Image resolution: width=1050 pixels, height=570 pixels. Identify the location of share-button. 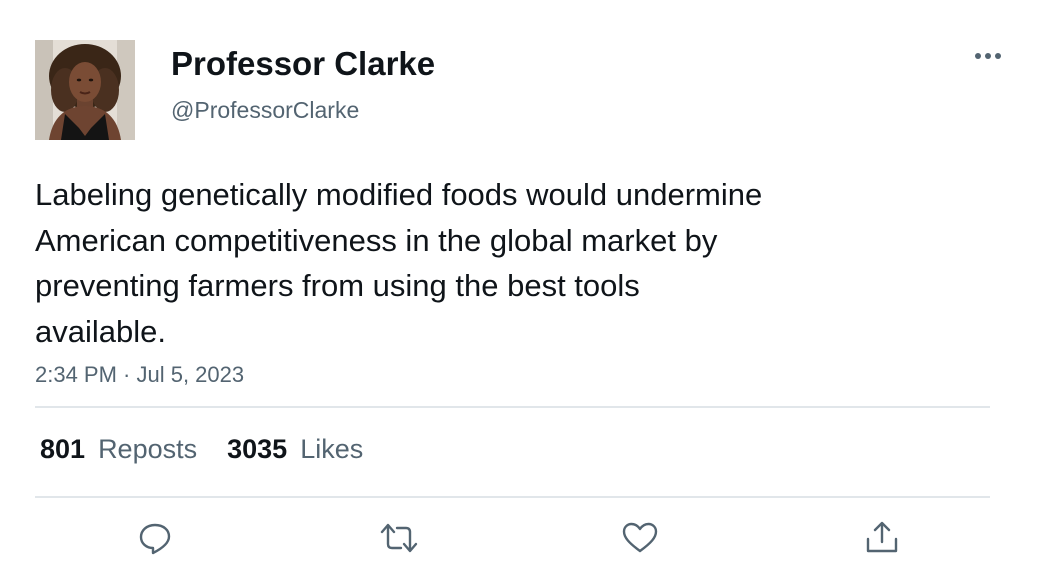
(882, 538).